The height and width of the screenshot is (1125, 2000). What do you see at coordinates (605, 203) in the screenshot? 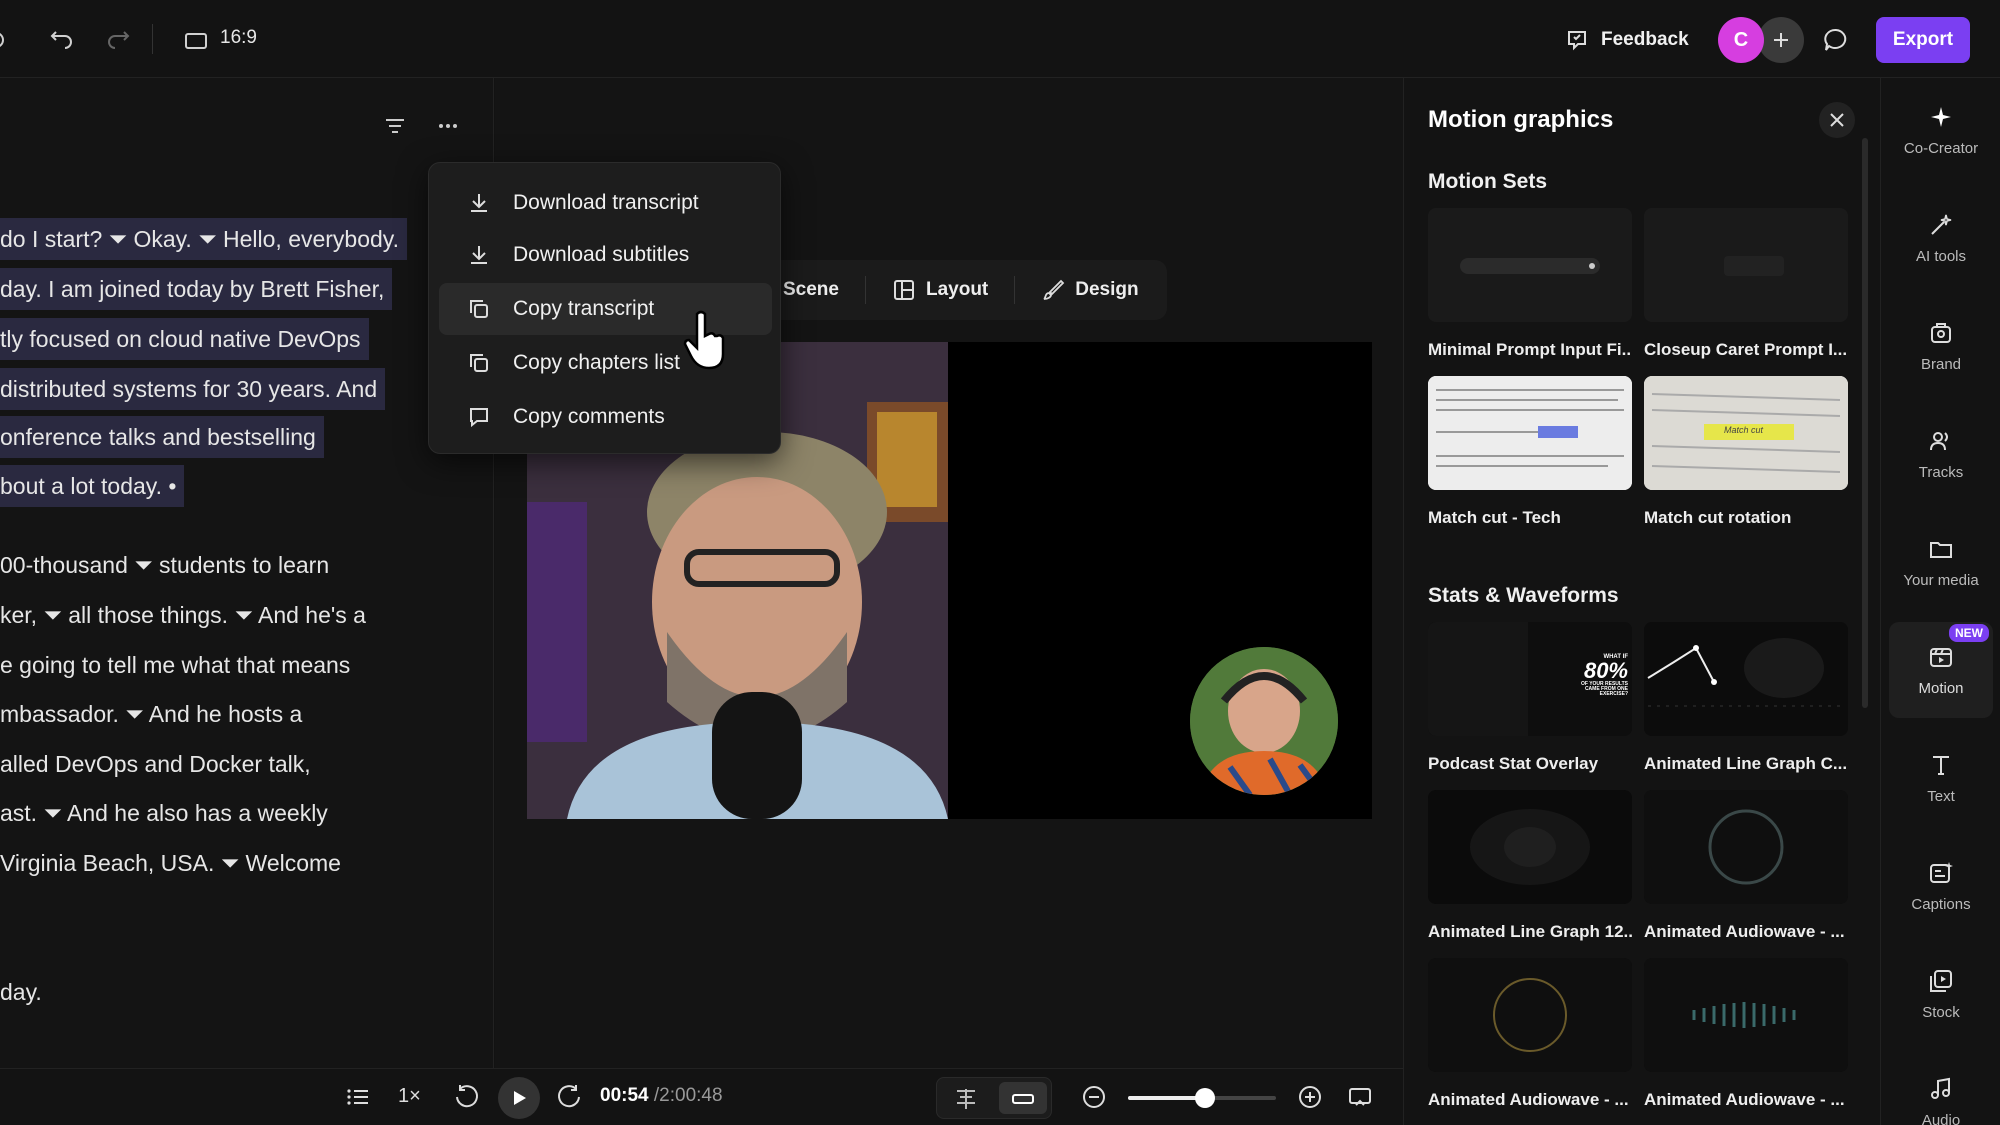
I see `menu-download-transcript: Download transcript` at bounding box center [605, 203].